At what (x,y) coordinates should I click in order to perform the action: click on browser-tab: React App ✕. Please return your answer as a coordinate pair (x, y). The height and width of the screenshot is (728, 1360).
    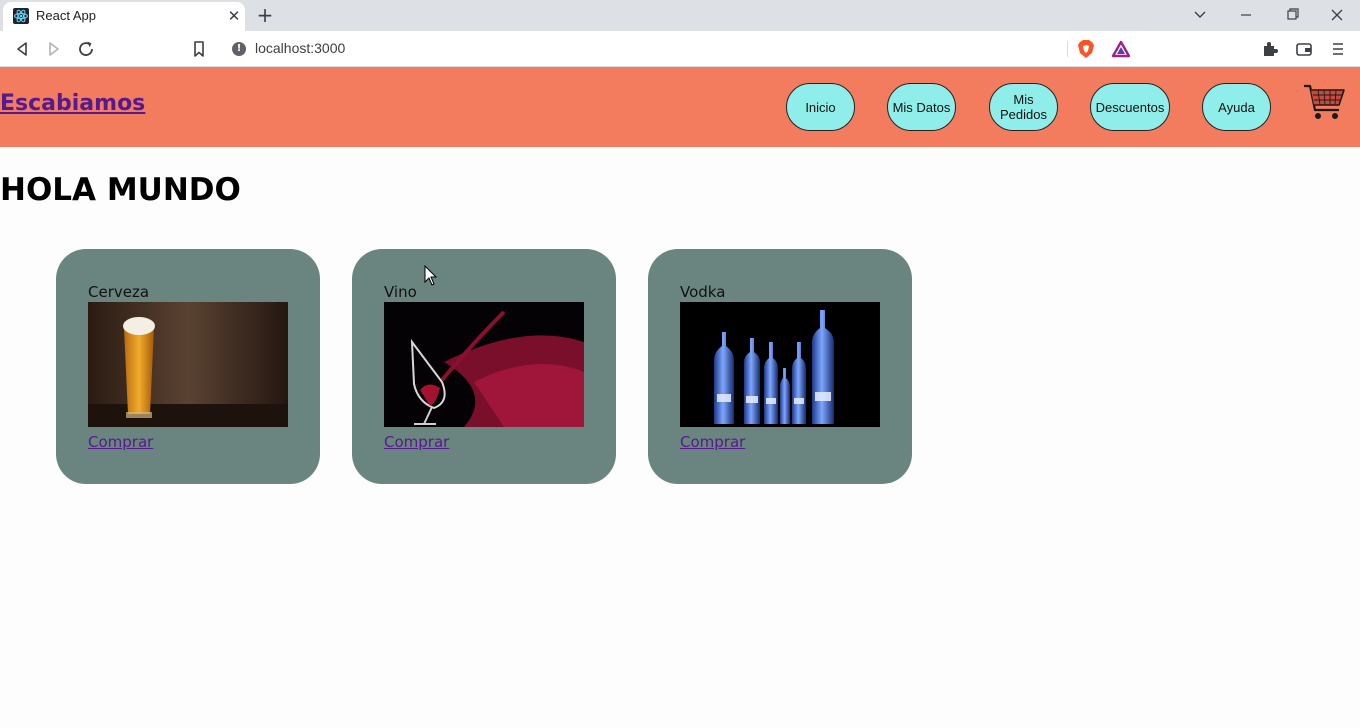
    Looking at the image, I should click on (124, 16).